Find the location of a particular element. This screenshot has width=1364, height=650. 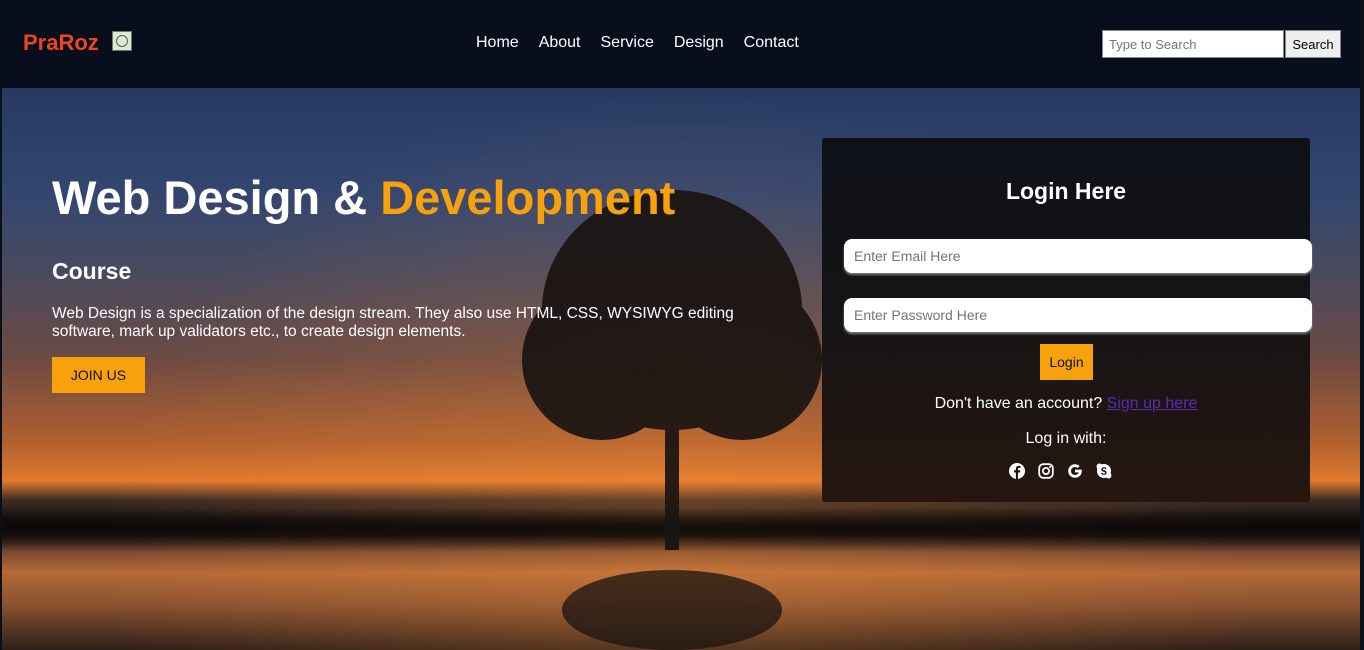

hero-title: Web Design & Development is located at coordinates (363, 197).